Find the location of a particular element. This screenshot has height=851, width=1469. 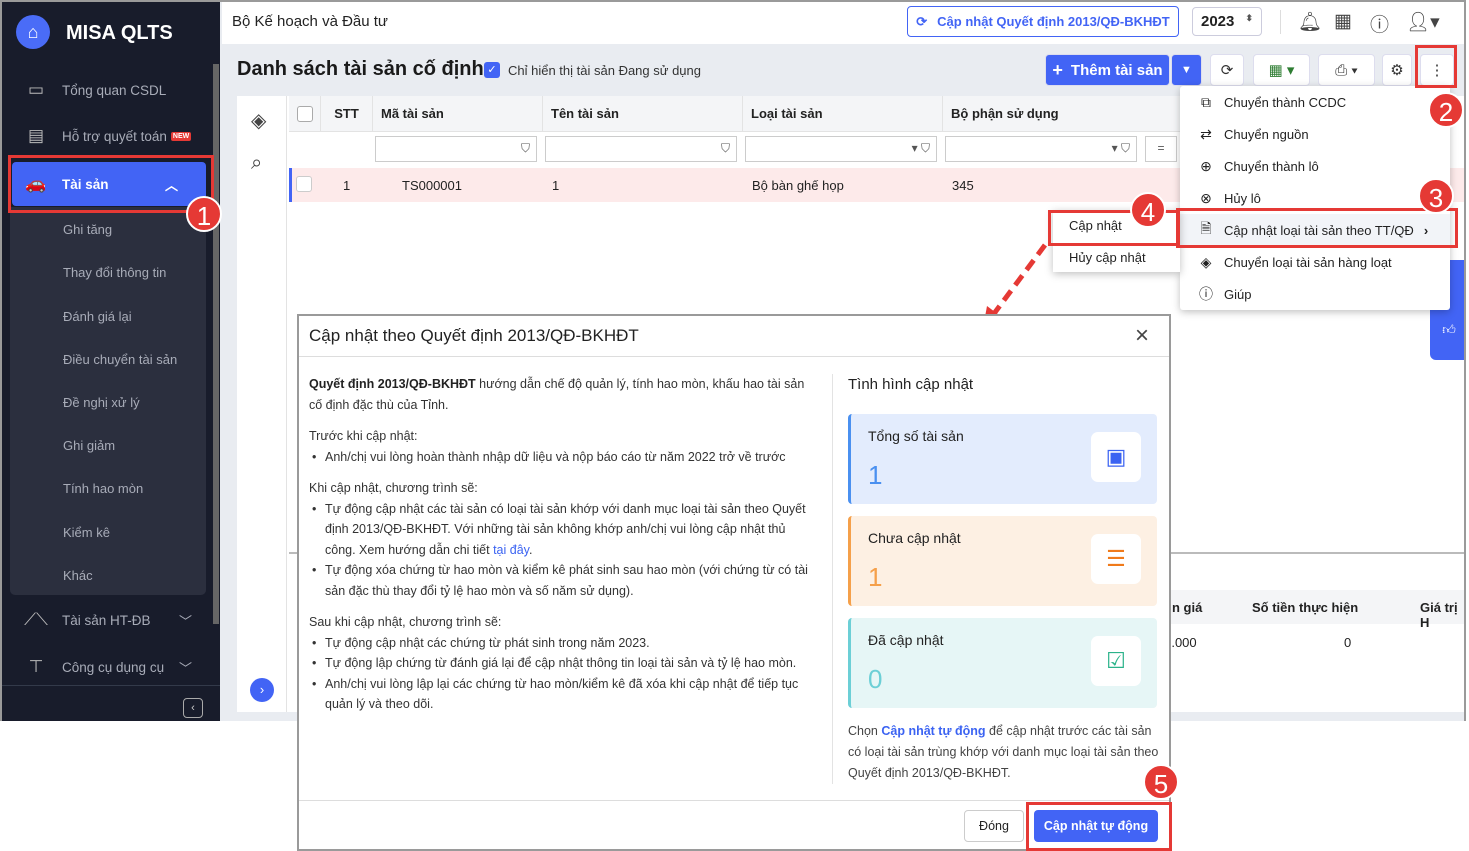

bell-icon: 🔔︎ is located at coordinates (1310, 22).